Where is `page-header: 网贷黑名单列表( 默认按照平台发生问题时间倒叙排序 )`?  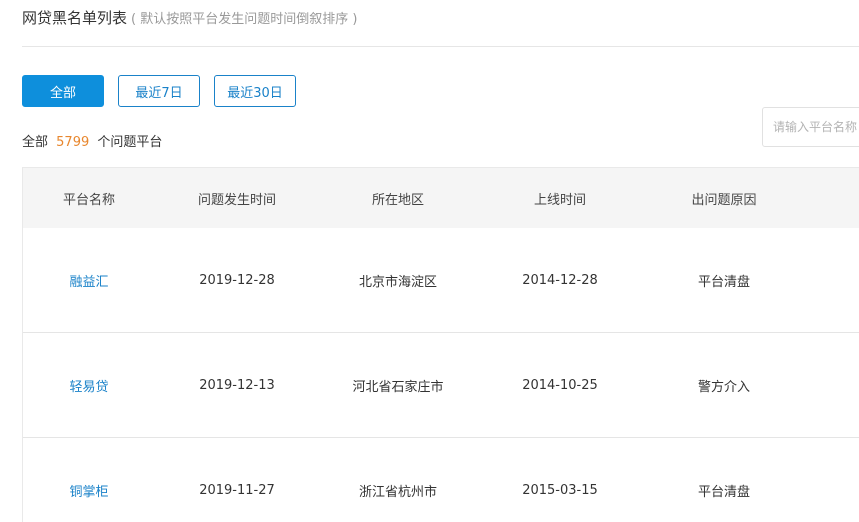
page-header: 网贷黑名单列表( 默认按照平台发生问题时间倒叙排序 ) is located at coordinates (440, 27).